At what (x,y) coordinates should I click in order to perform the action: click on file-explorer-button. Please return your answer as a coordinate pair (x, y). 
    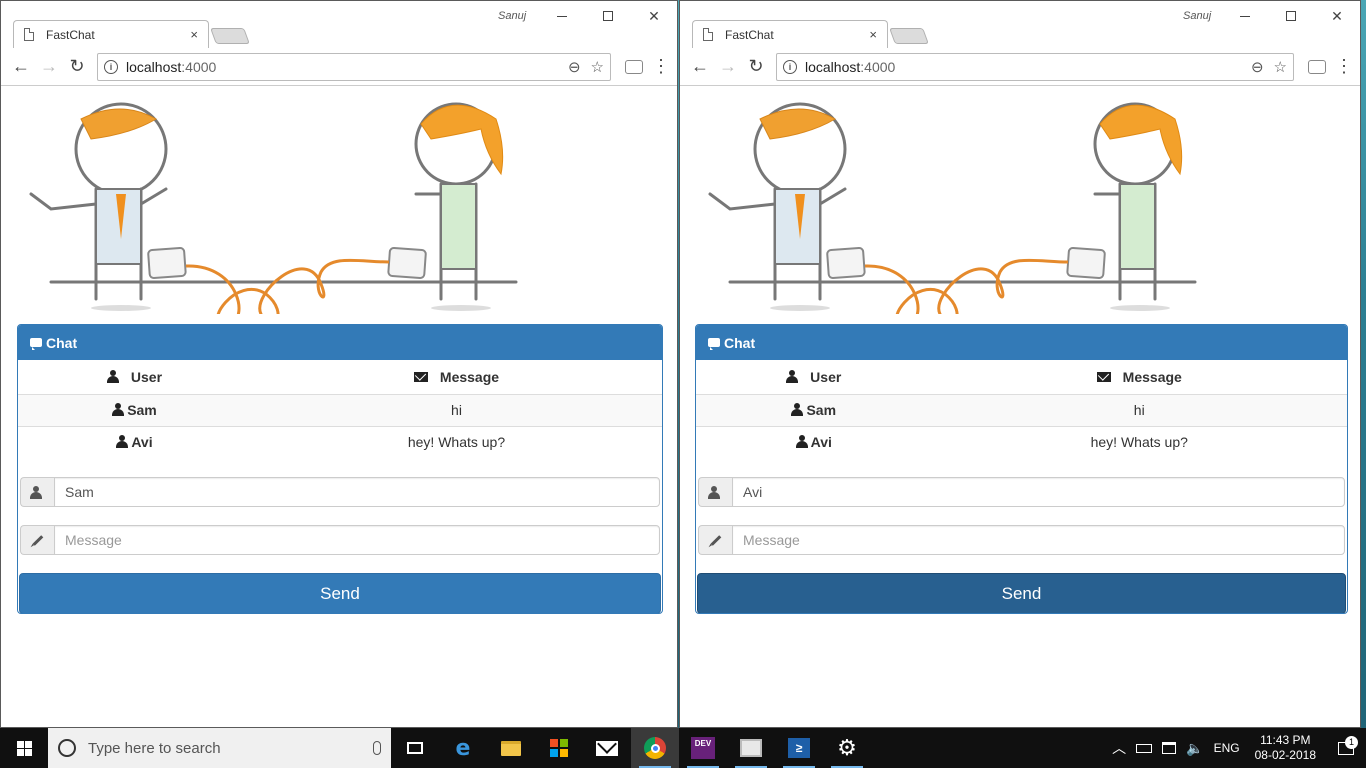
    Looking at the image, I should click on (511, 748).